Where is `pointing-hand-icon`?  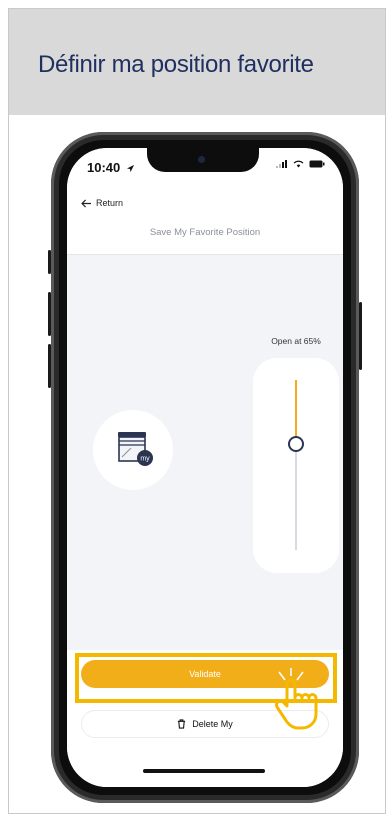
pointing-hand-icon is located at coordinates (296, 699).